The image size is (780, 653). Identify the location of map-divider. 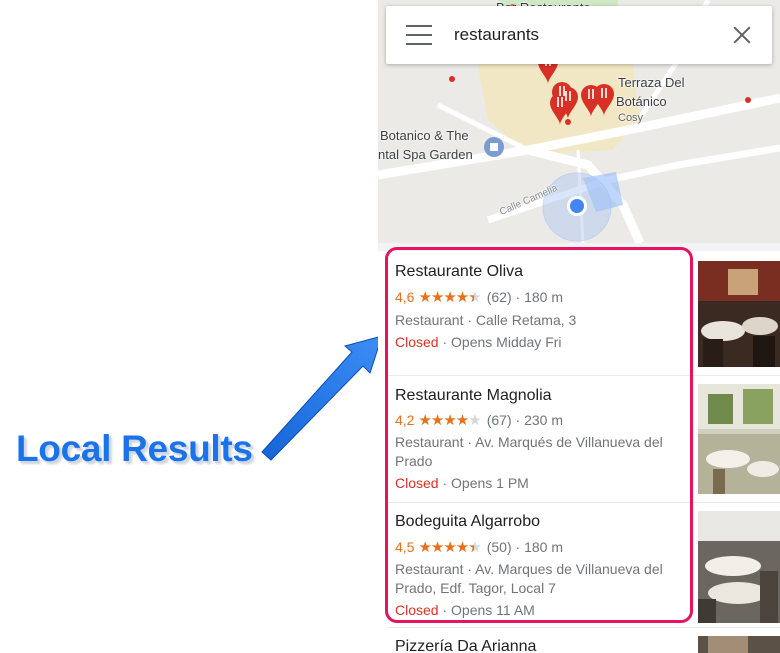
(579, 247).